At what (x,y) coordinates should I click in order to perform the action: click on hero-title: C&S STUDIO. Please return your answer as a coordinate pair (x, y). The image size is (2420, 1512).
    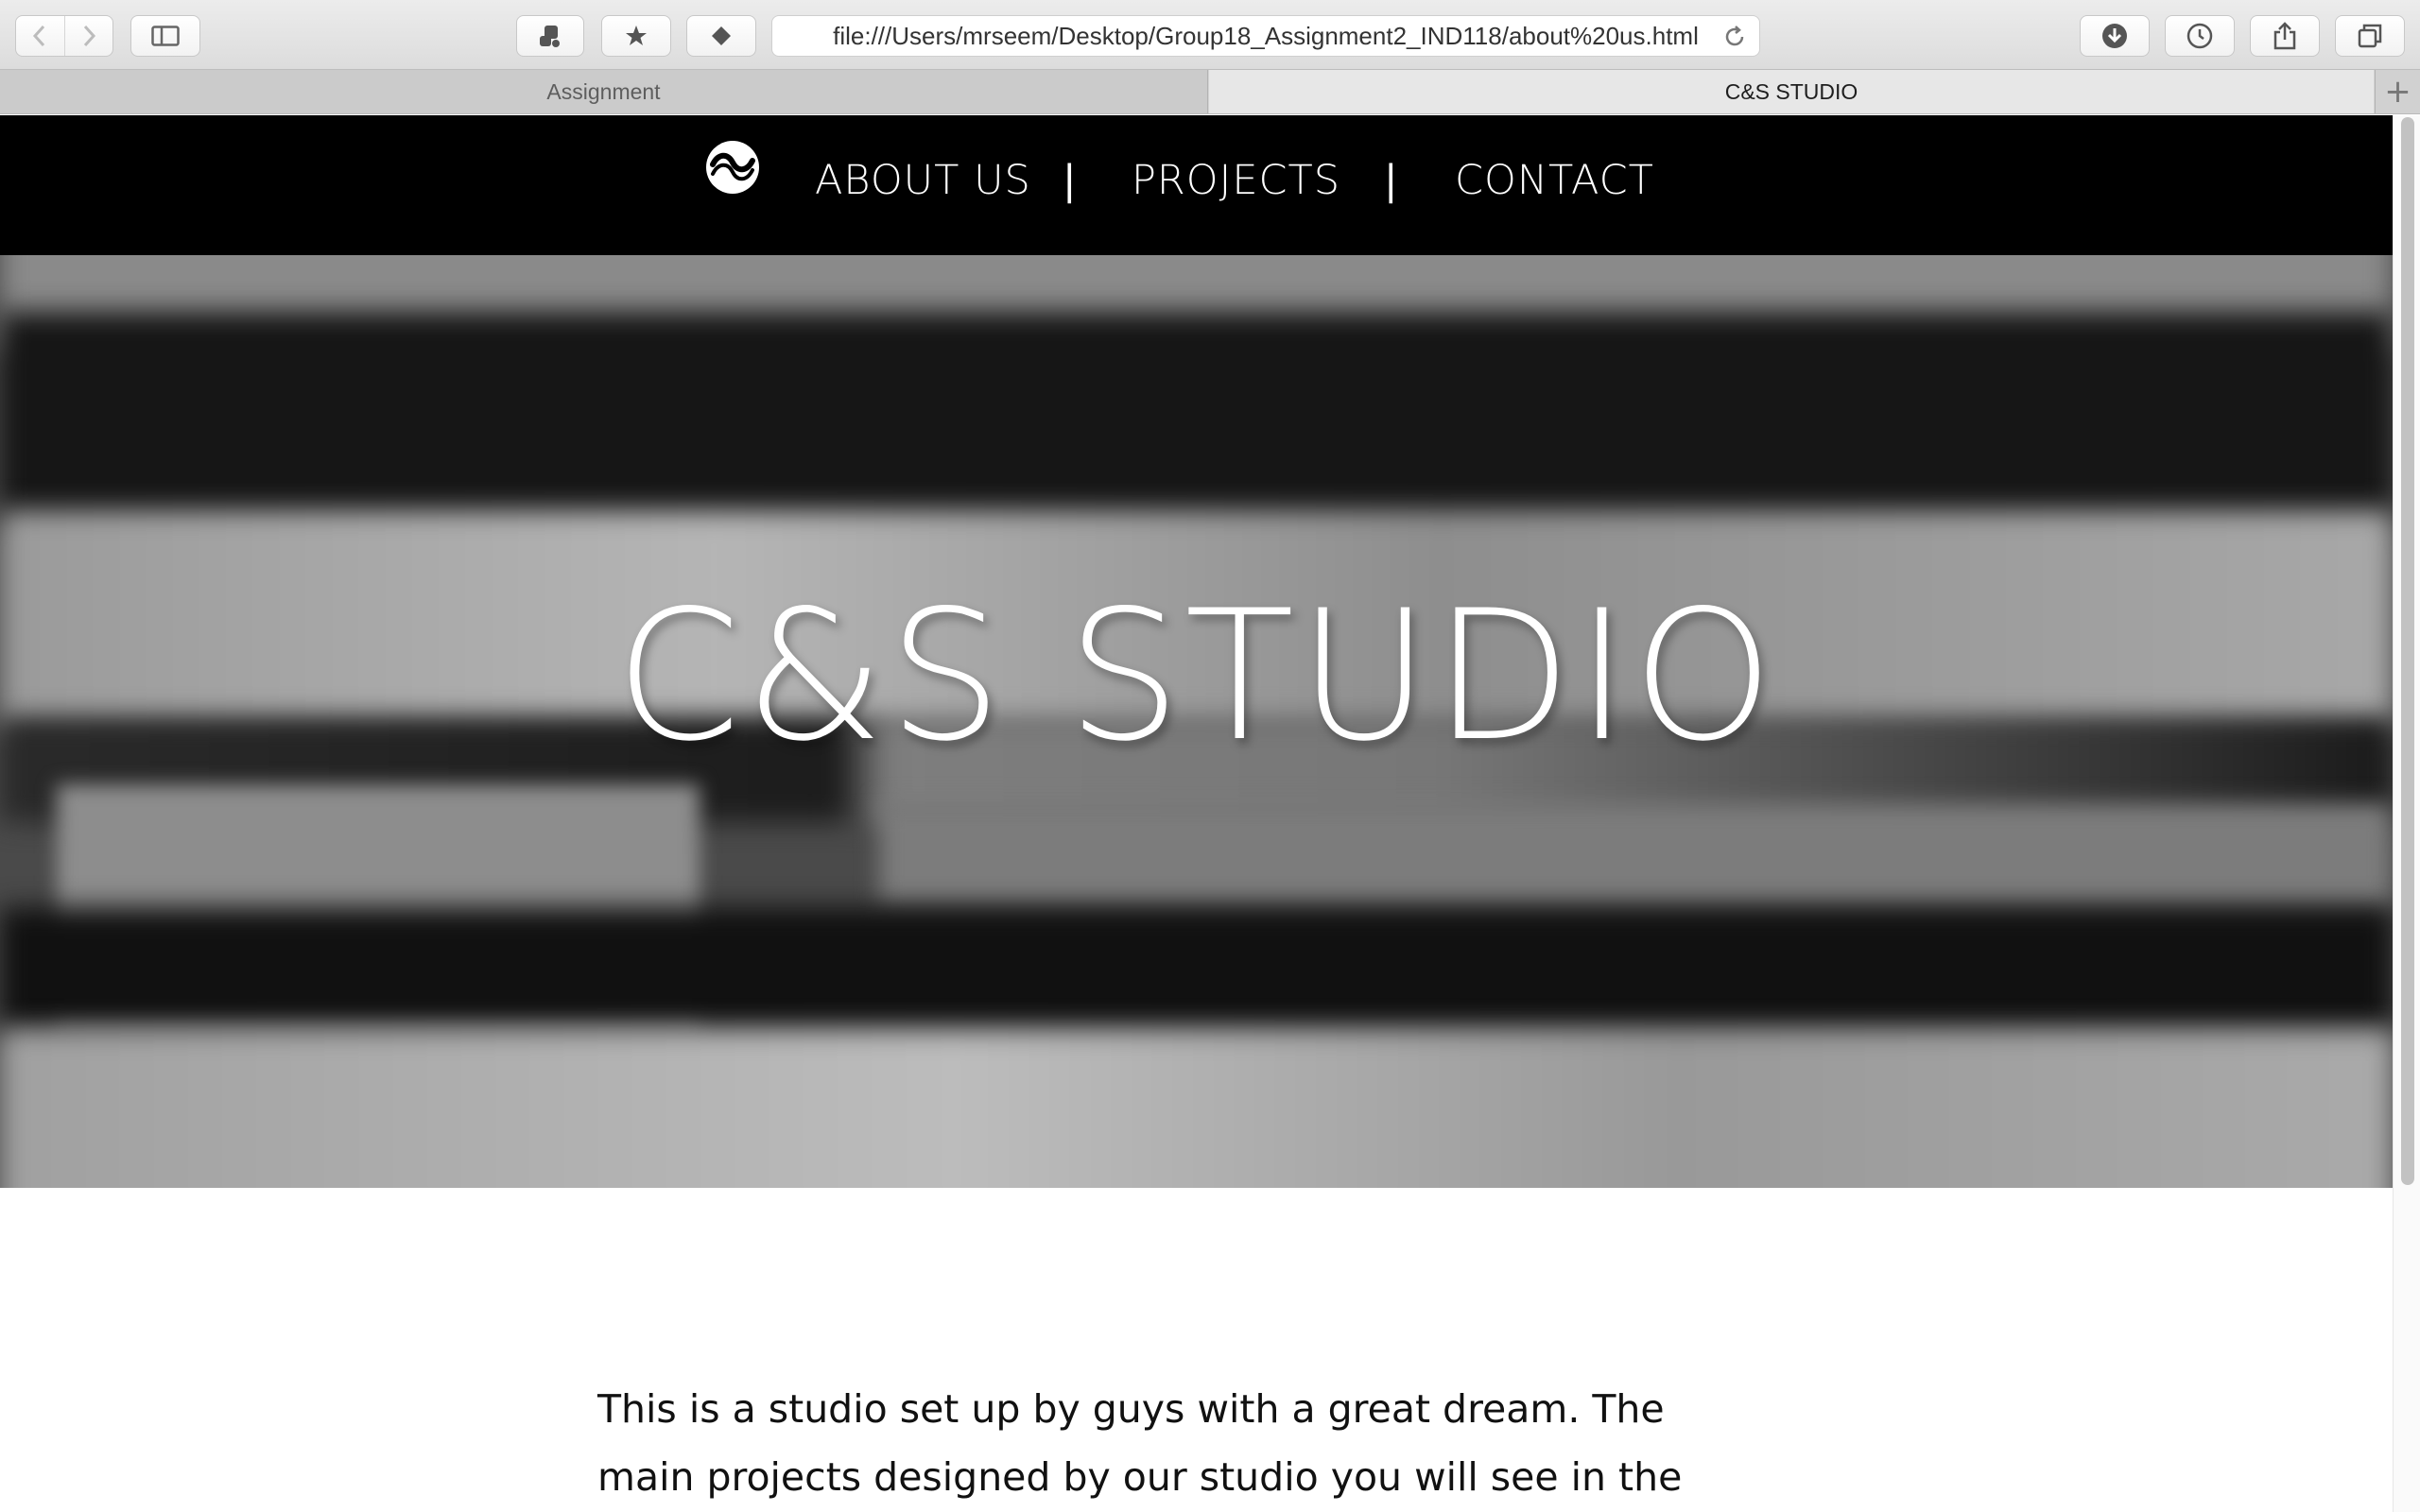
    Looking at the image, I should click on (1196, 676).